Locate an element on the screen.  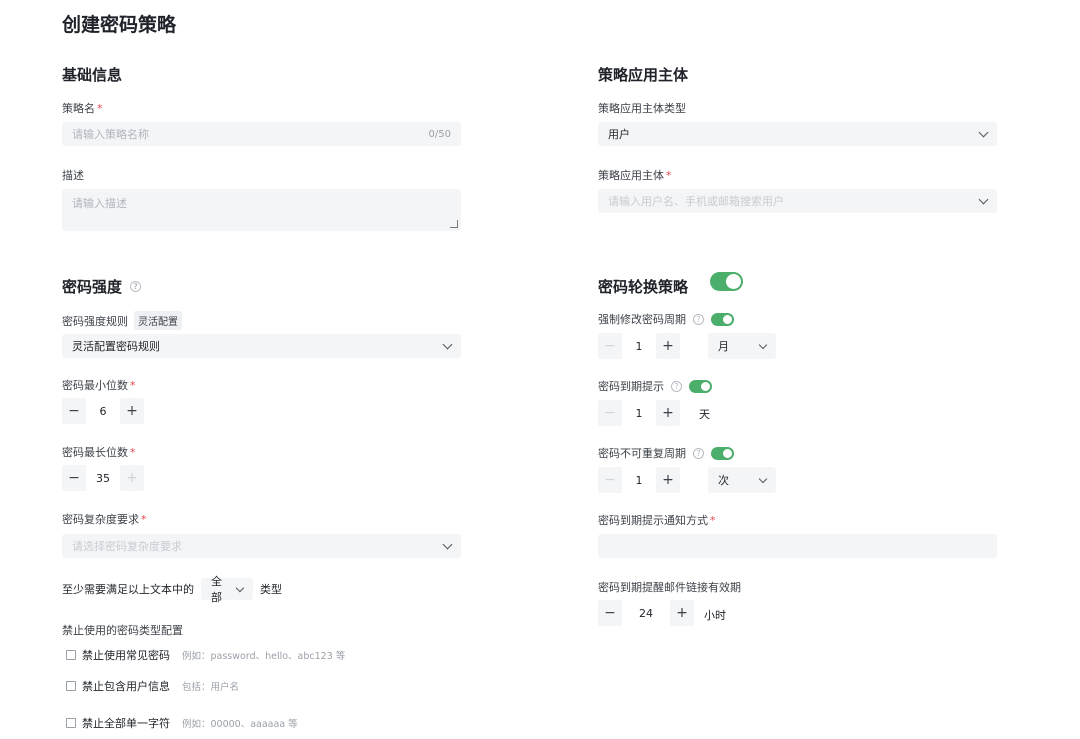
atleast-prefix: 至少需要满足以上文本中的 is located at coordinates (128, 589).